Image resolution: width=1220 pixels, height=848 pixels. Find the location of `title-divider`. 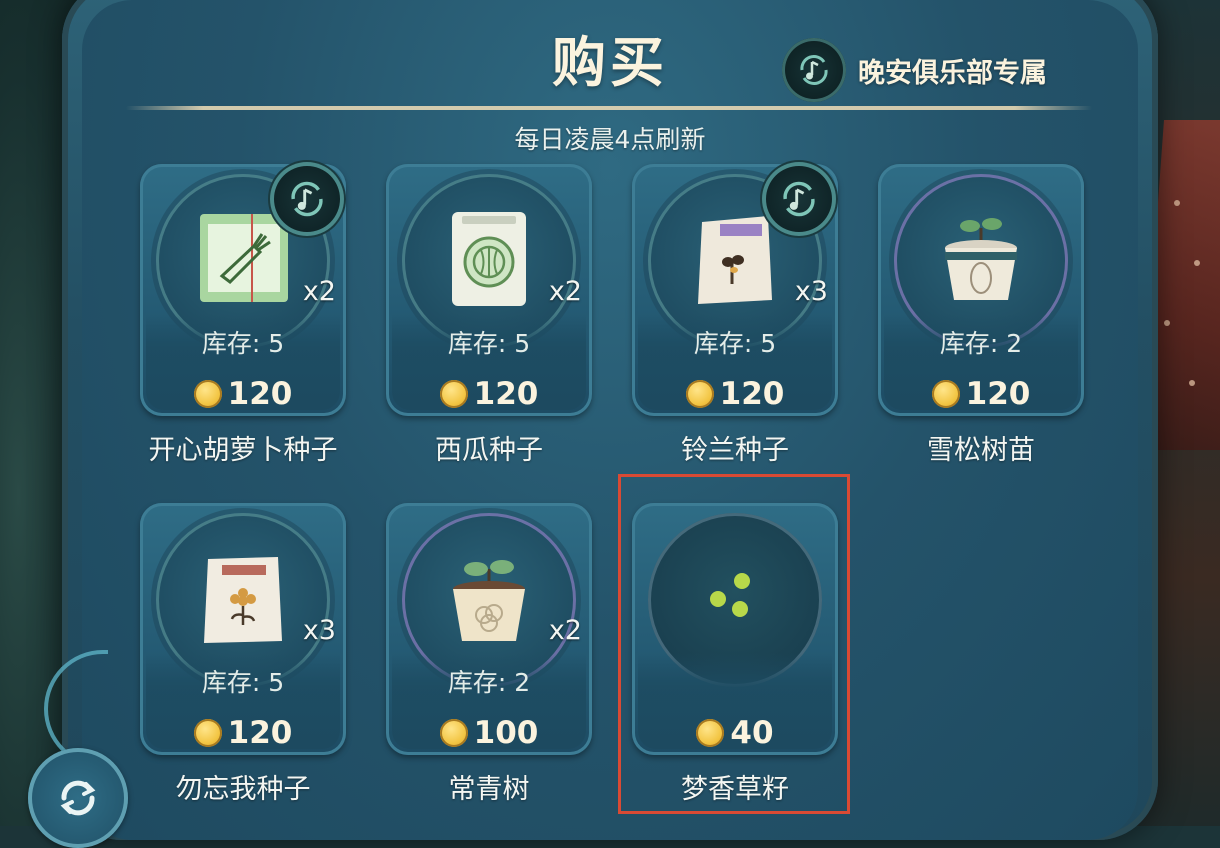

title-divider is located at coordinates (609, 108).